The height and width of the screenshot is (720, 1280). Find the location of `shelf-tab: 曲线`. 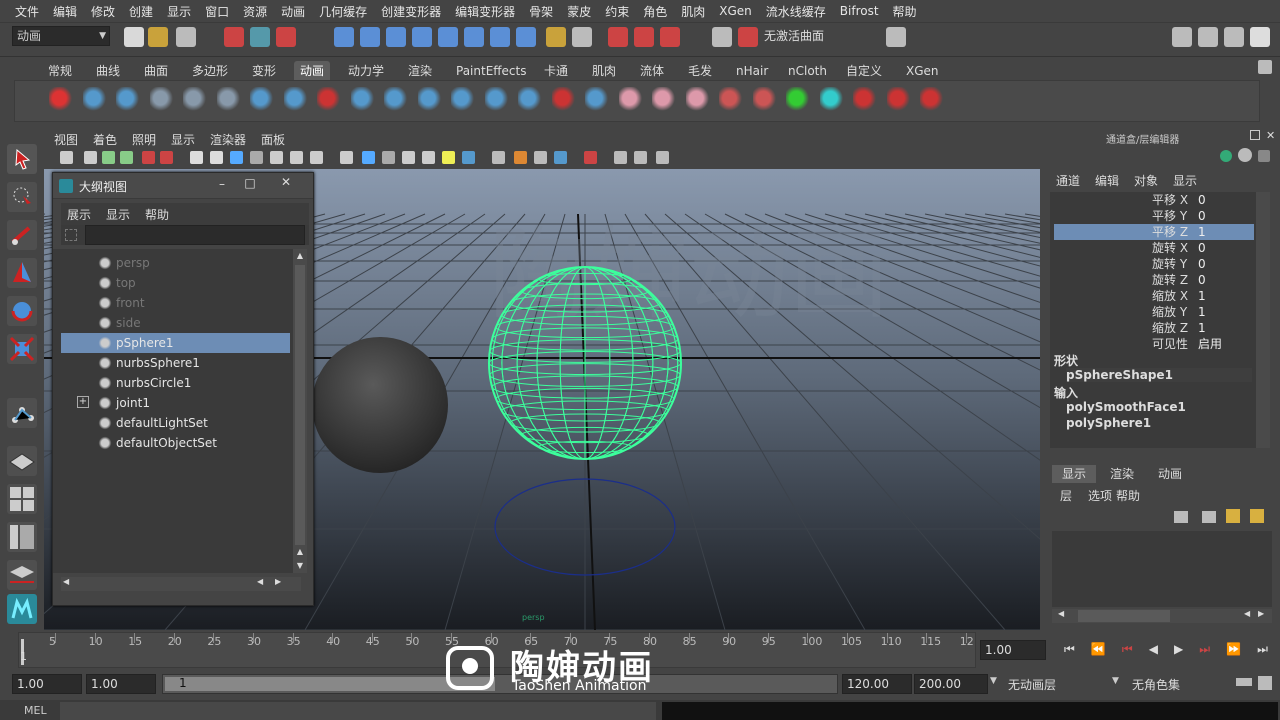

shelf-tab: 曲线 is located at coordinates (108, 71).